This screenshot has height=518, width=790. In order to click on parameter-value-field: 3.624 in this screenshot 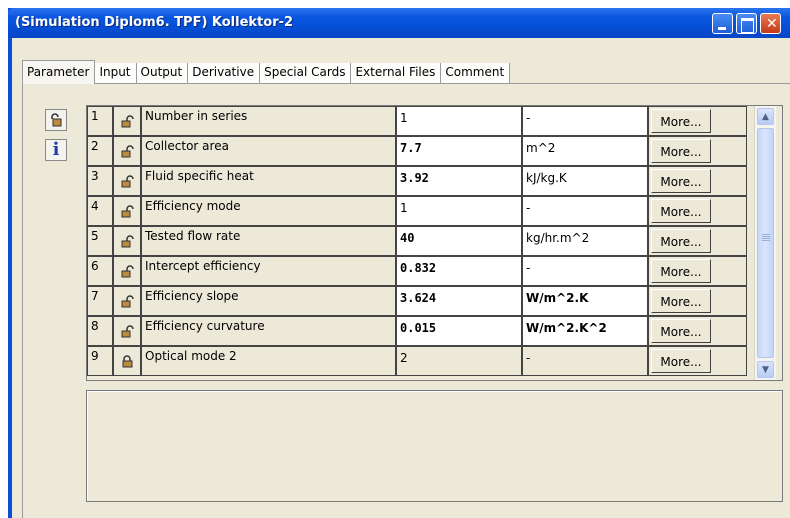, I will do `click(459, 301)`.